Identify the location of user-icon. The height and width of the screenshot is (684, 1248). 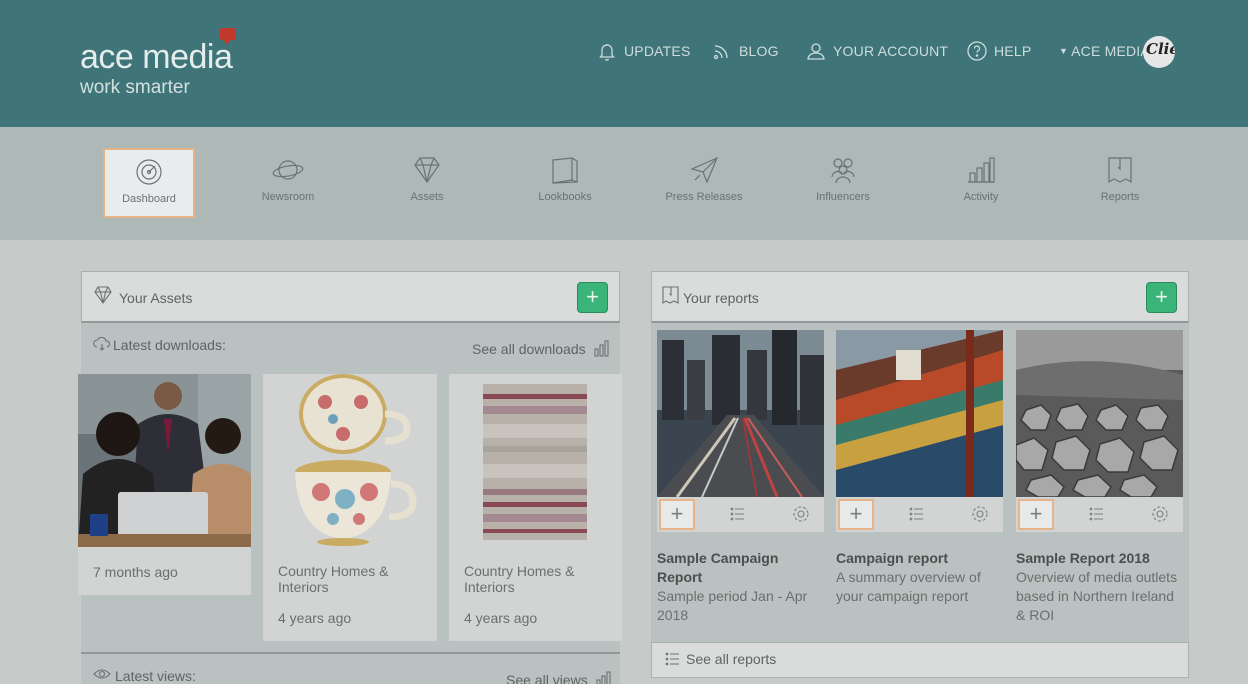
(816, 51).